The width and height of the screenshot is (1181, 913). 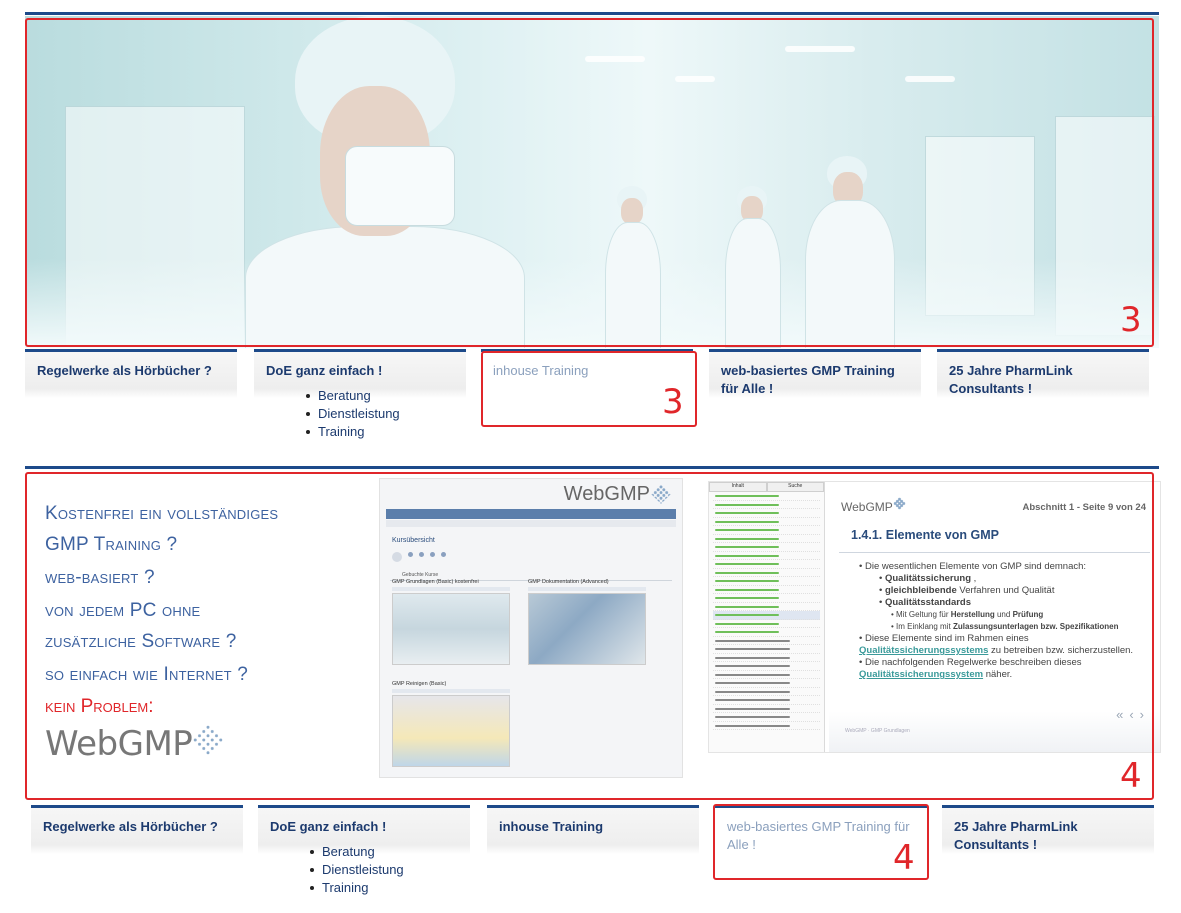 I want to click on tab-label: web-basiertes GMP Training für Alle !, so click(x=815, y=375).